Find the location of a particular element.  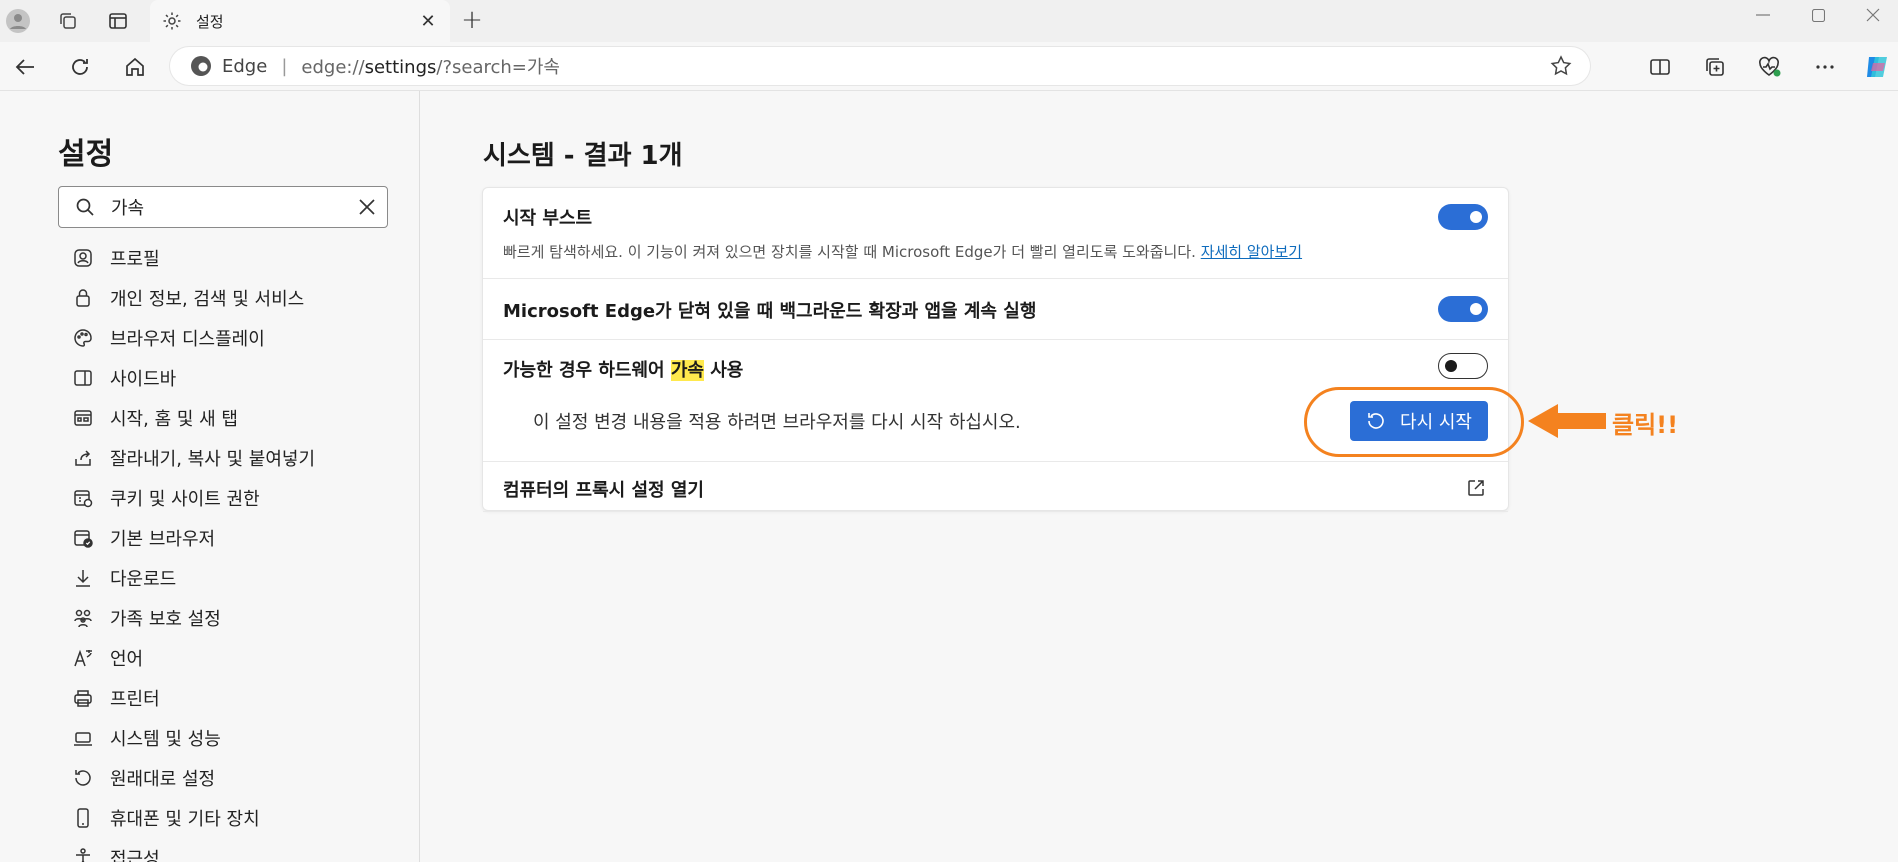

palette-icon is located at coordinates (83, 338).